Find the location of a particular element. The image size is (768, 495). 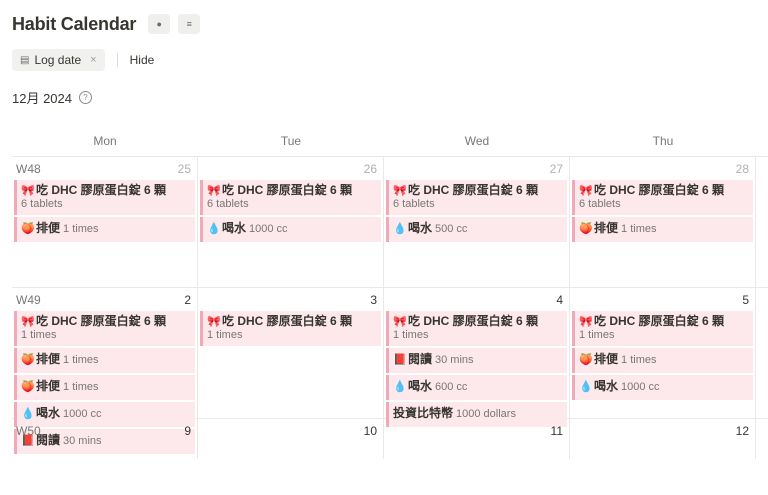

week-number: W48 is located at coordinates (28, 169).